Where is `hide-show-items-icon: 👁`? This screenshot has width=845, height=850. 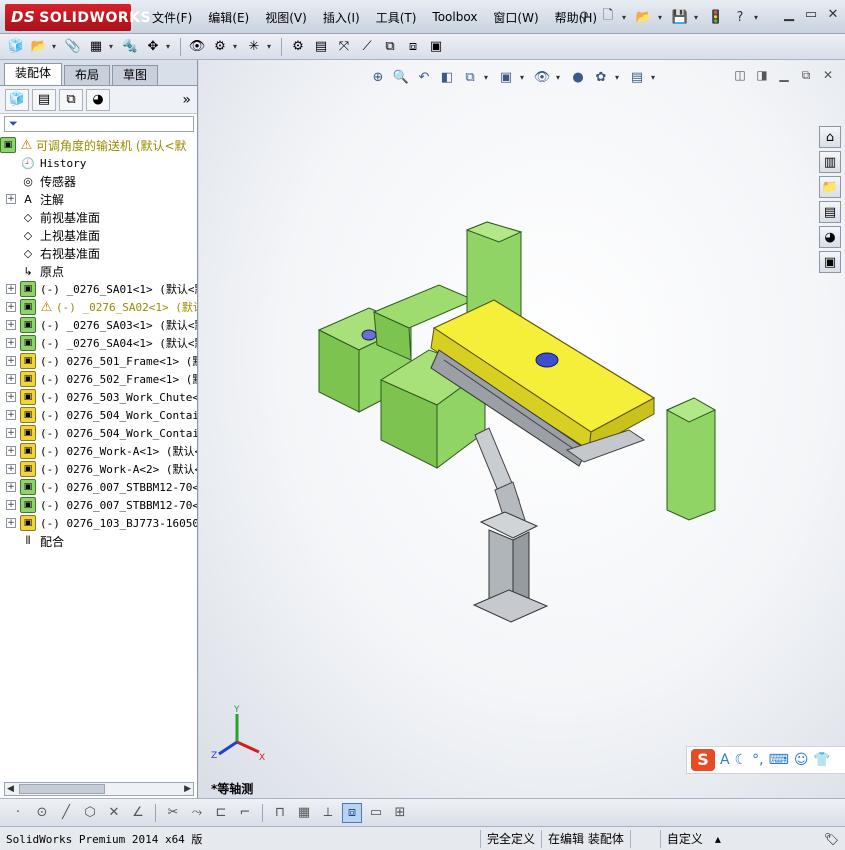
hide-show-items-icon: 👁 is located at coordinates (542, 77).